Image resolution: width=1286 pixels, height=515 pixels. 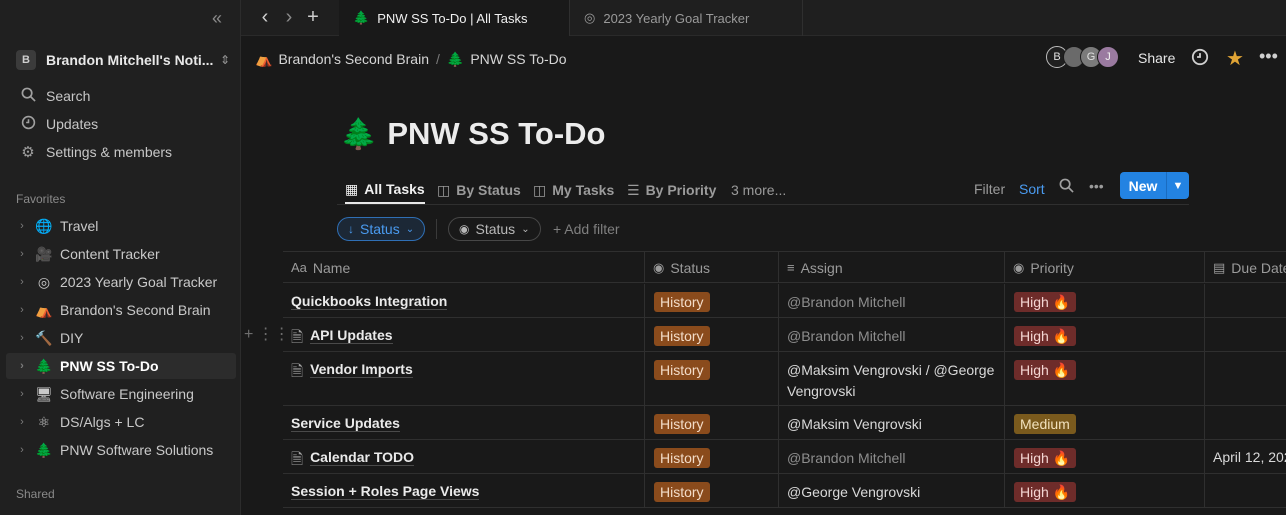 What do you see at coordinates (496, 134) in the screenshot?
I see `page-title-text: PNW SS To-Do` at bounding box center [496, 134].